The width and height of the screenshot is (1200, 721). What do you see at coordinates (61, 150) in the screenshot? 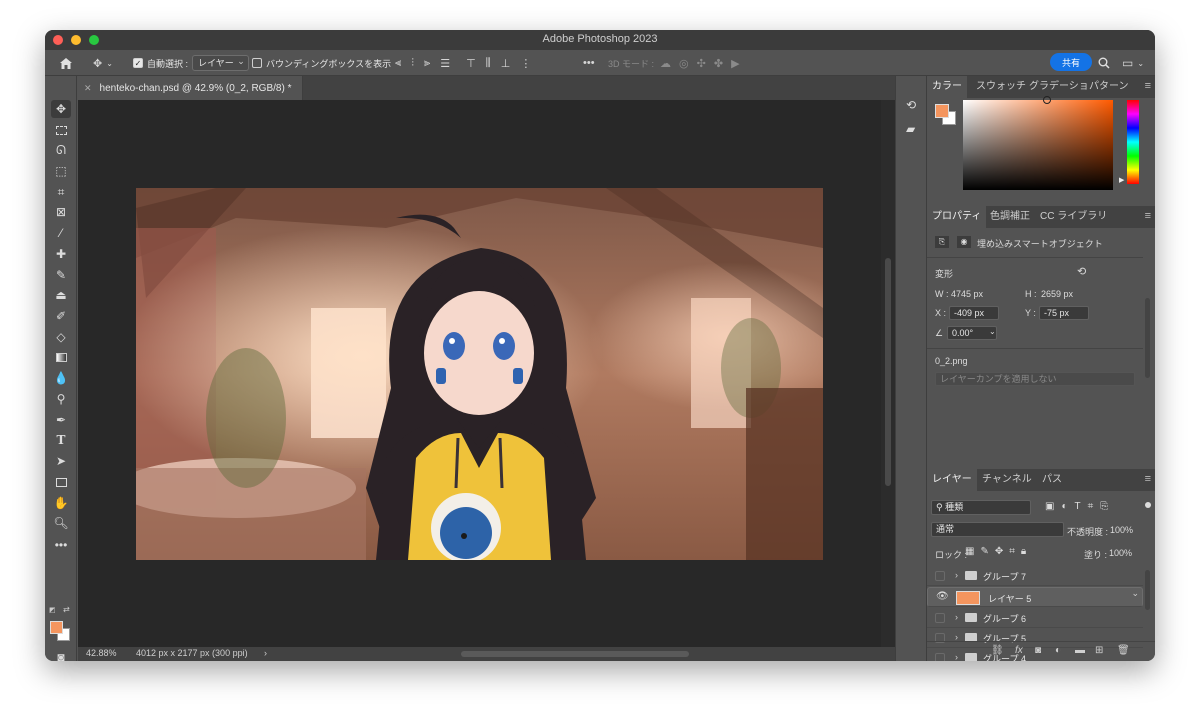
I see `lasso-tool: ᘏ` at bounding box center [61, 150].